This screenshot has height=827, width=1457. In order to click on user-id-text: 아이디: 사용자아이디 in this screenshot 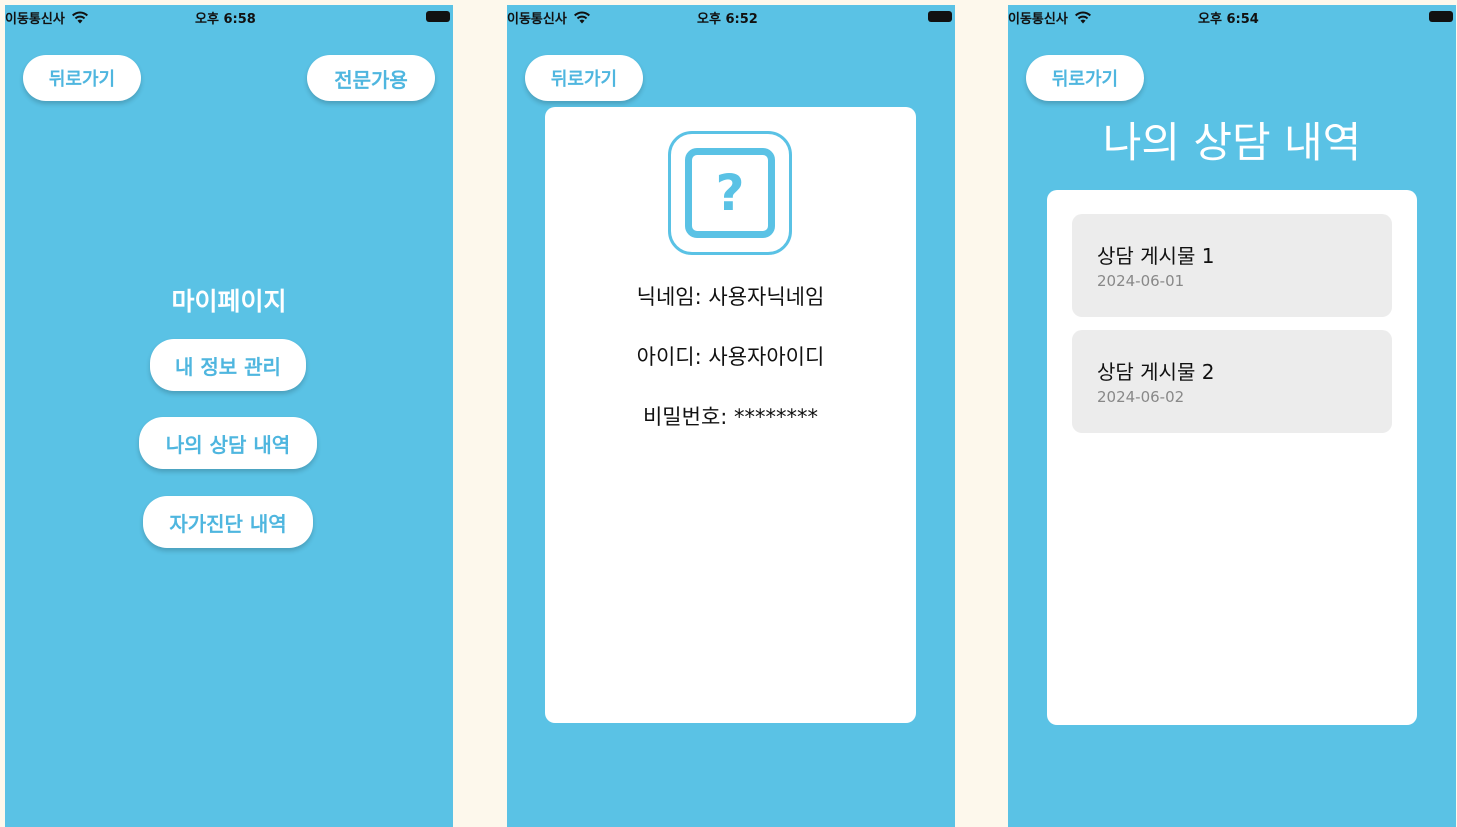, I will do `click(730, 357)`.